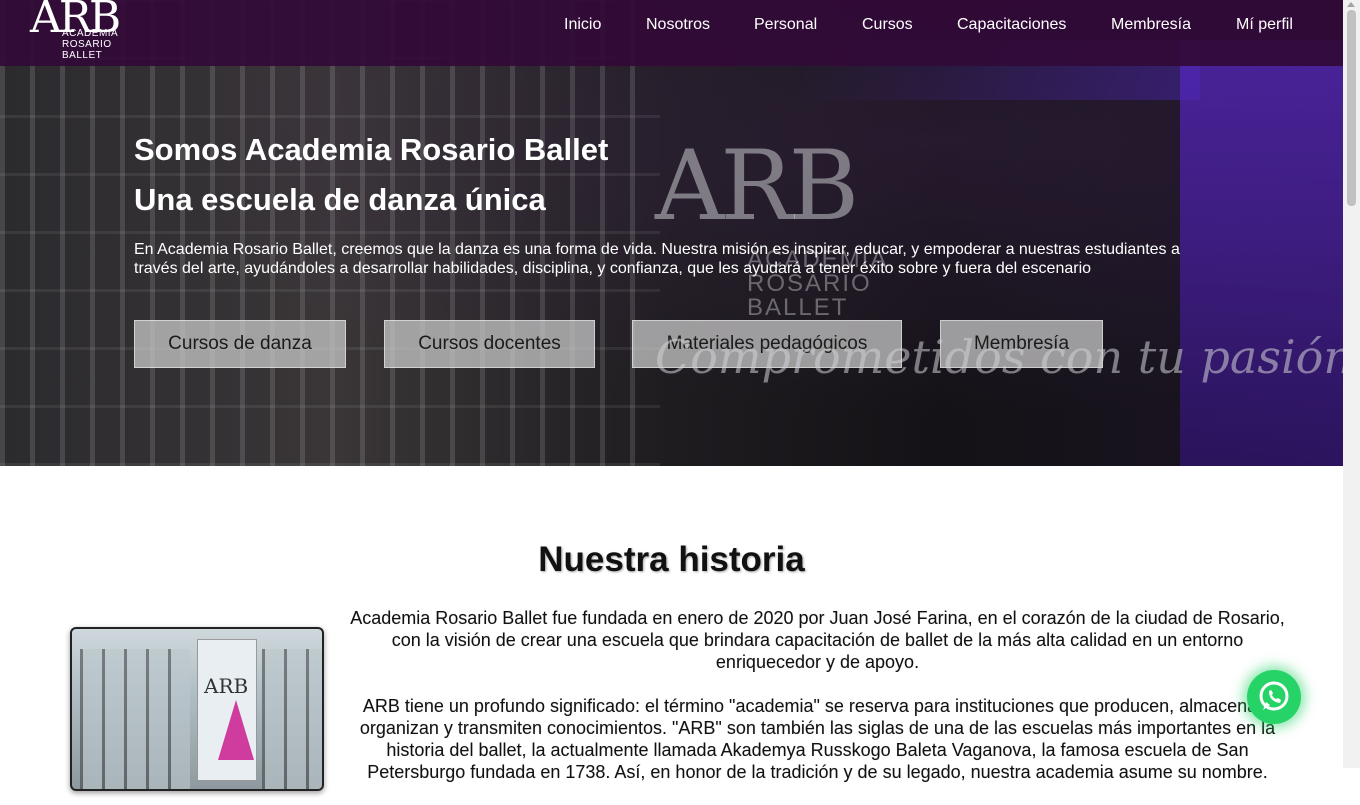 The width and height of the screenshot is (1360, 805). Describe the element at coordinates (757, 186) in the screenshot. I see `background-logo-text: ARB` at that location.